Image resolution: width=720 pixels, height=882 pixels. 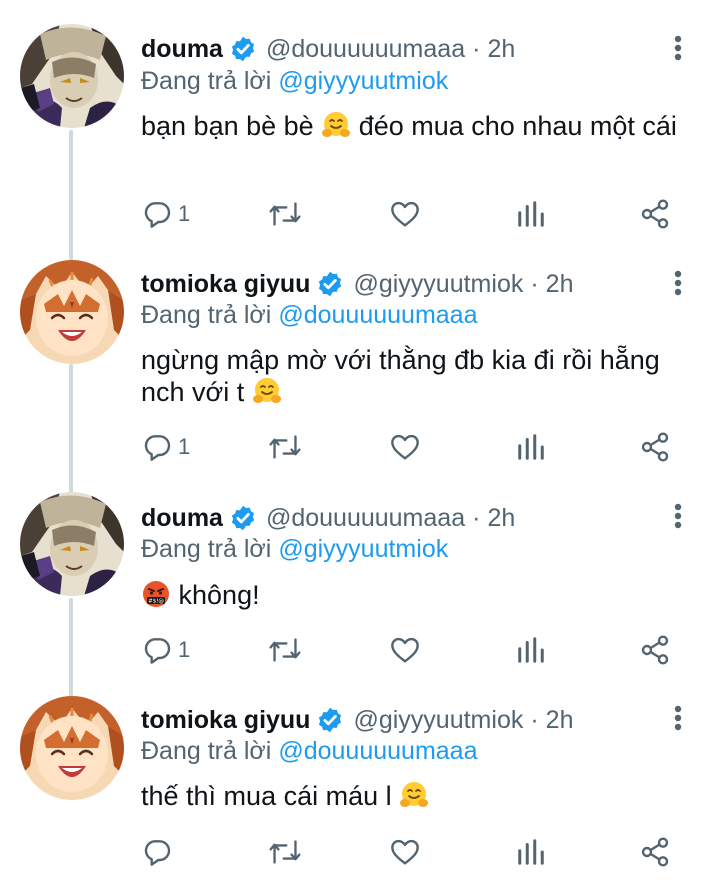 What do you see at coordinates (219, 595) in the screenshot?
I see `tweet-text-part: không!` at bounding box center [219, 595].